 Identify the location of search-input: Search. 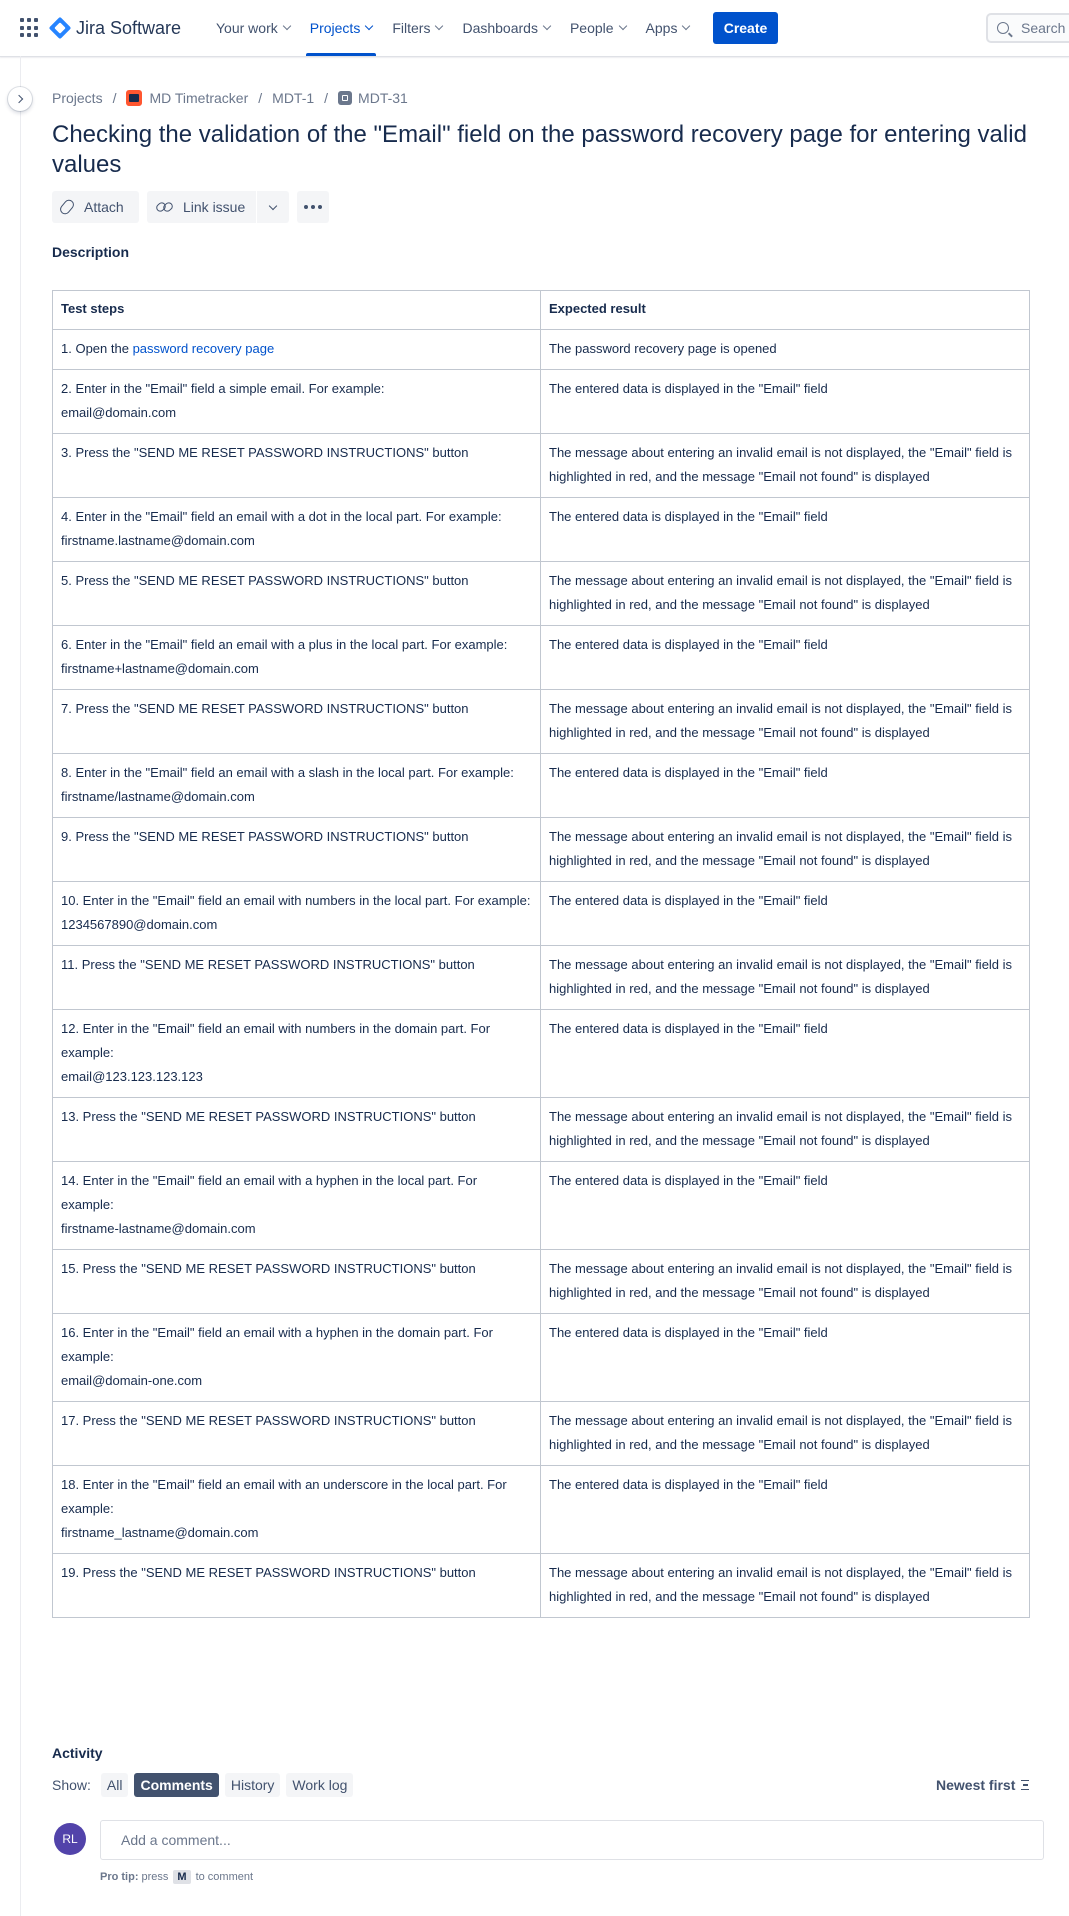
(1027, 28).